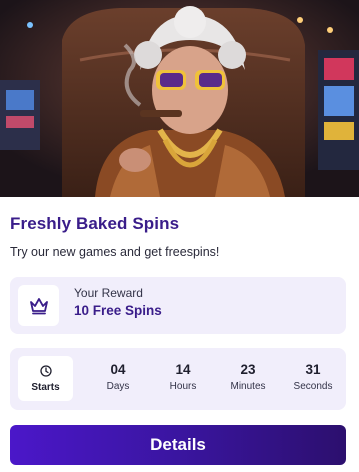 This screenshot has height=472, width=359. Describe the element at coordinates (118, 310) in the screenshot. I see `reward-value: 10 Free Spins` at that location.